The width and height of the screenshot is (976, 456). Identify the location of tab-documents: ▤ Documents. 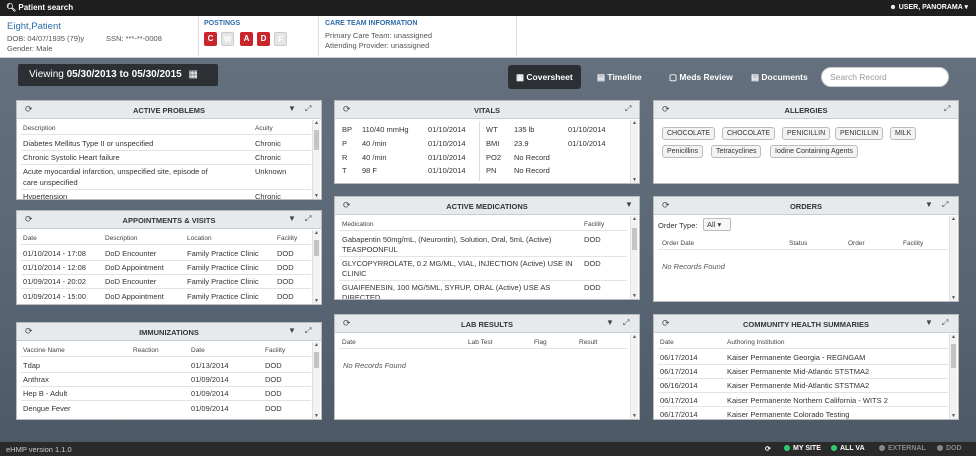
(779, 77).